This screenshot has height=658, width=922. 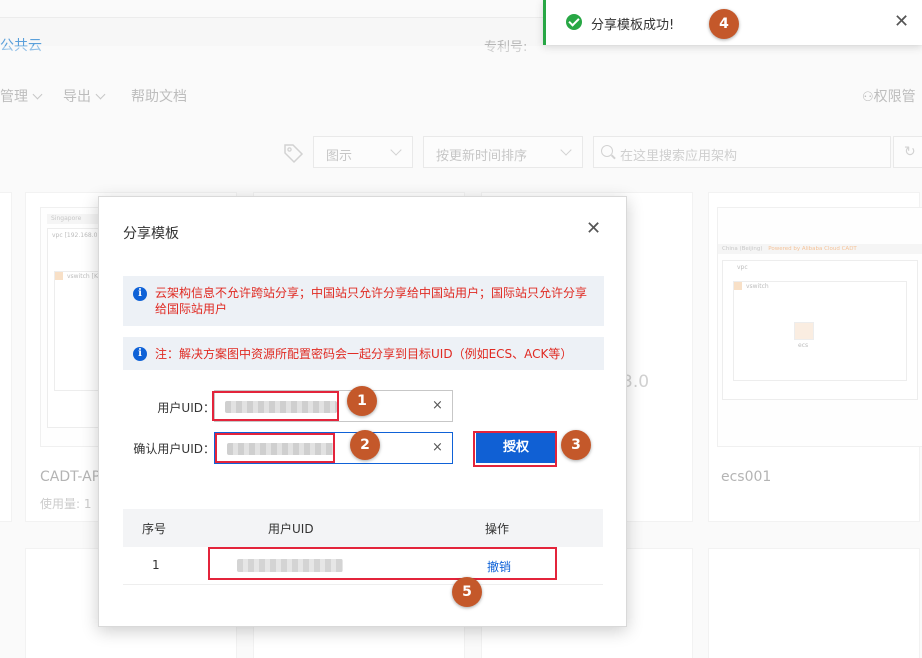 What do you see at coordinates (724, 24) in the screenshot?
I see `step-callout-4: 4` at bounding box center [724, 24].